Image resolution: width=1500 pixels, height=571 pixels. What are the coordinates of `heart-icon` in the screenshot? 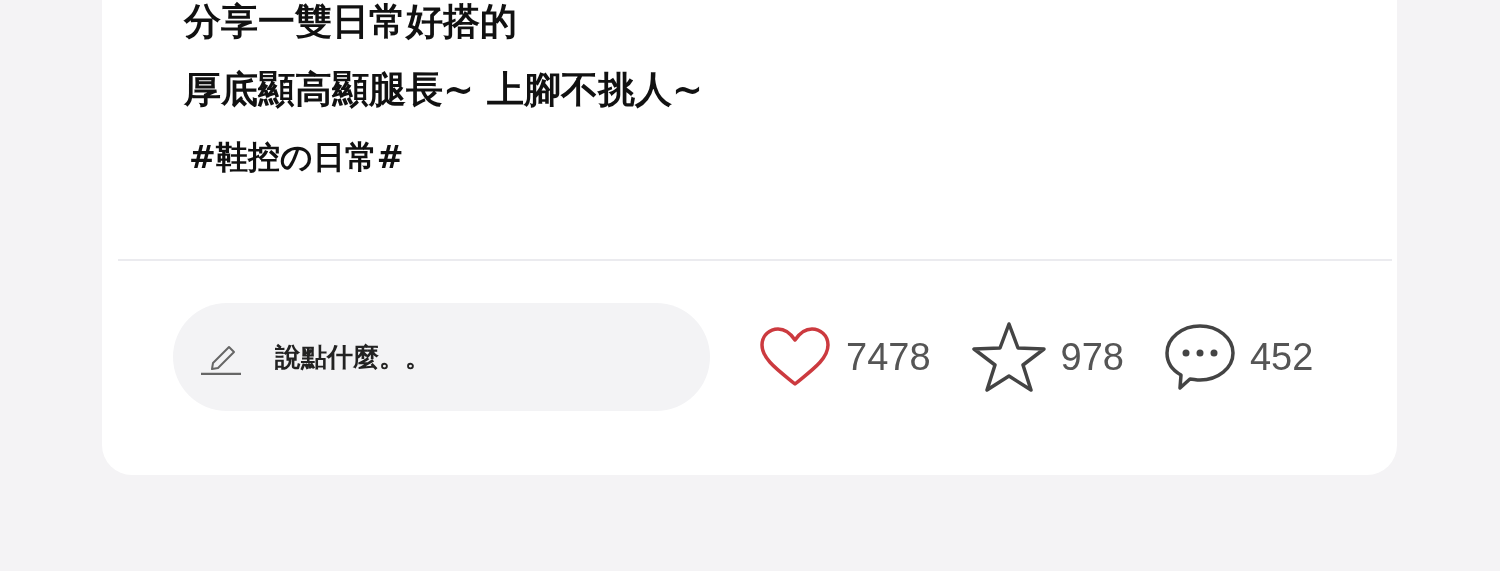 It's located at (795, 357).